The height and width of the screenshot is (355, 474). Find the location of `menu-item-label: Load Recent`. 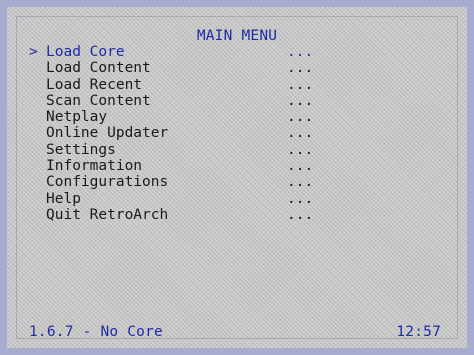

menu-item-label: Load Recent is located at coordinates (94, 84).